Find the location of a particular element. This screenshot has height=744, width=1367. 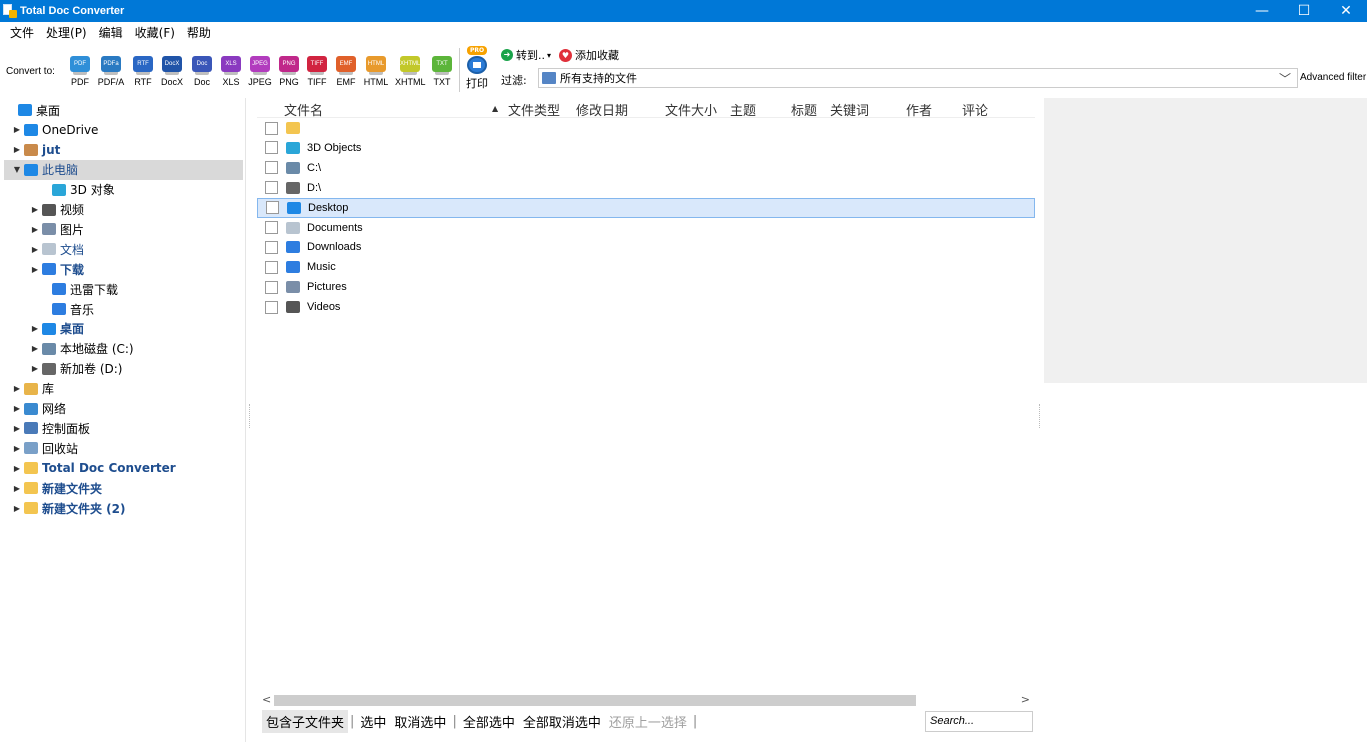

file-row: Music is located at coordinates (646, 267).